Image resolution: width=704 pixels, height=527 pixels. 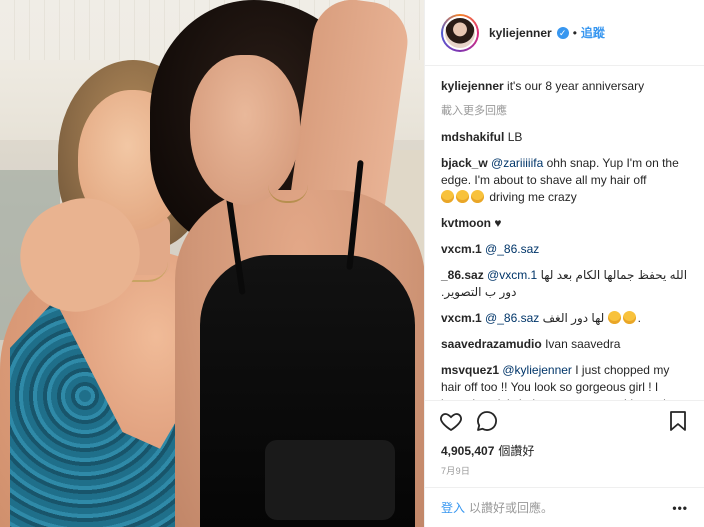 What do you see at coordinates (512, 275) in the screenshot?
I see `comment-mention: @vxcm.1` at bounding box center [512, 275].